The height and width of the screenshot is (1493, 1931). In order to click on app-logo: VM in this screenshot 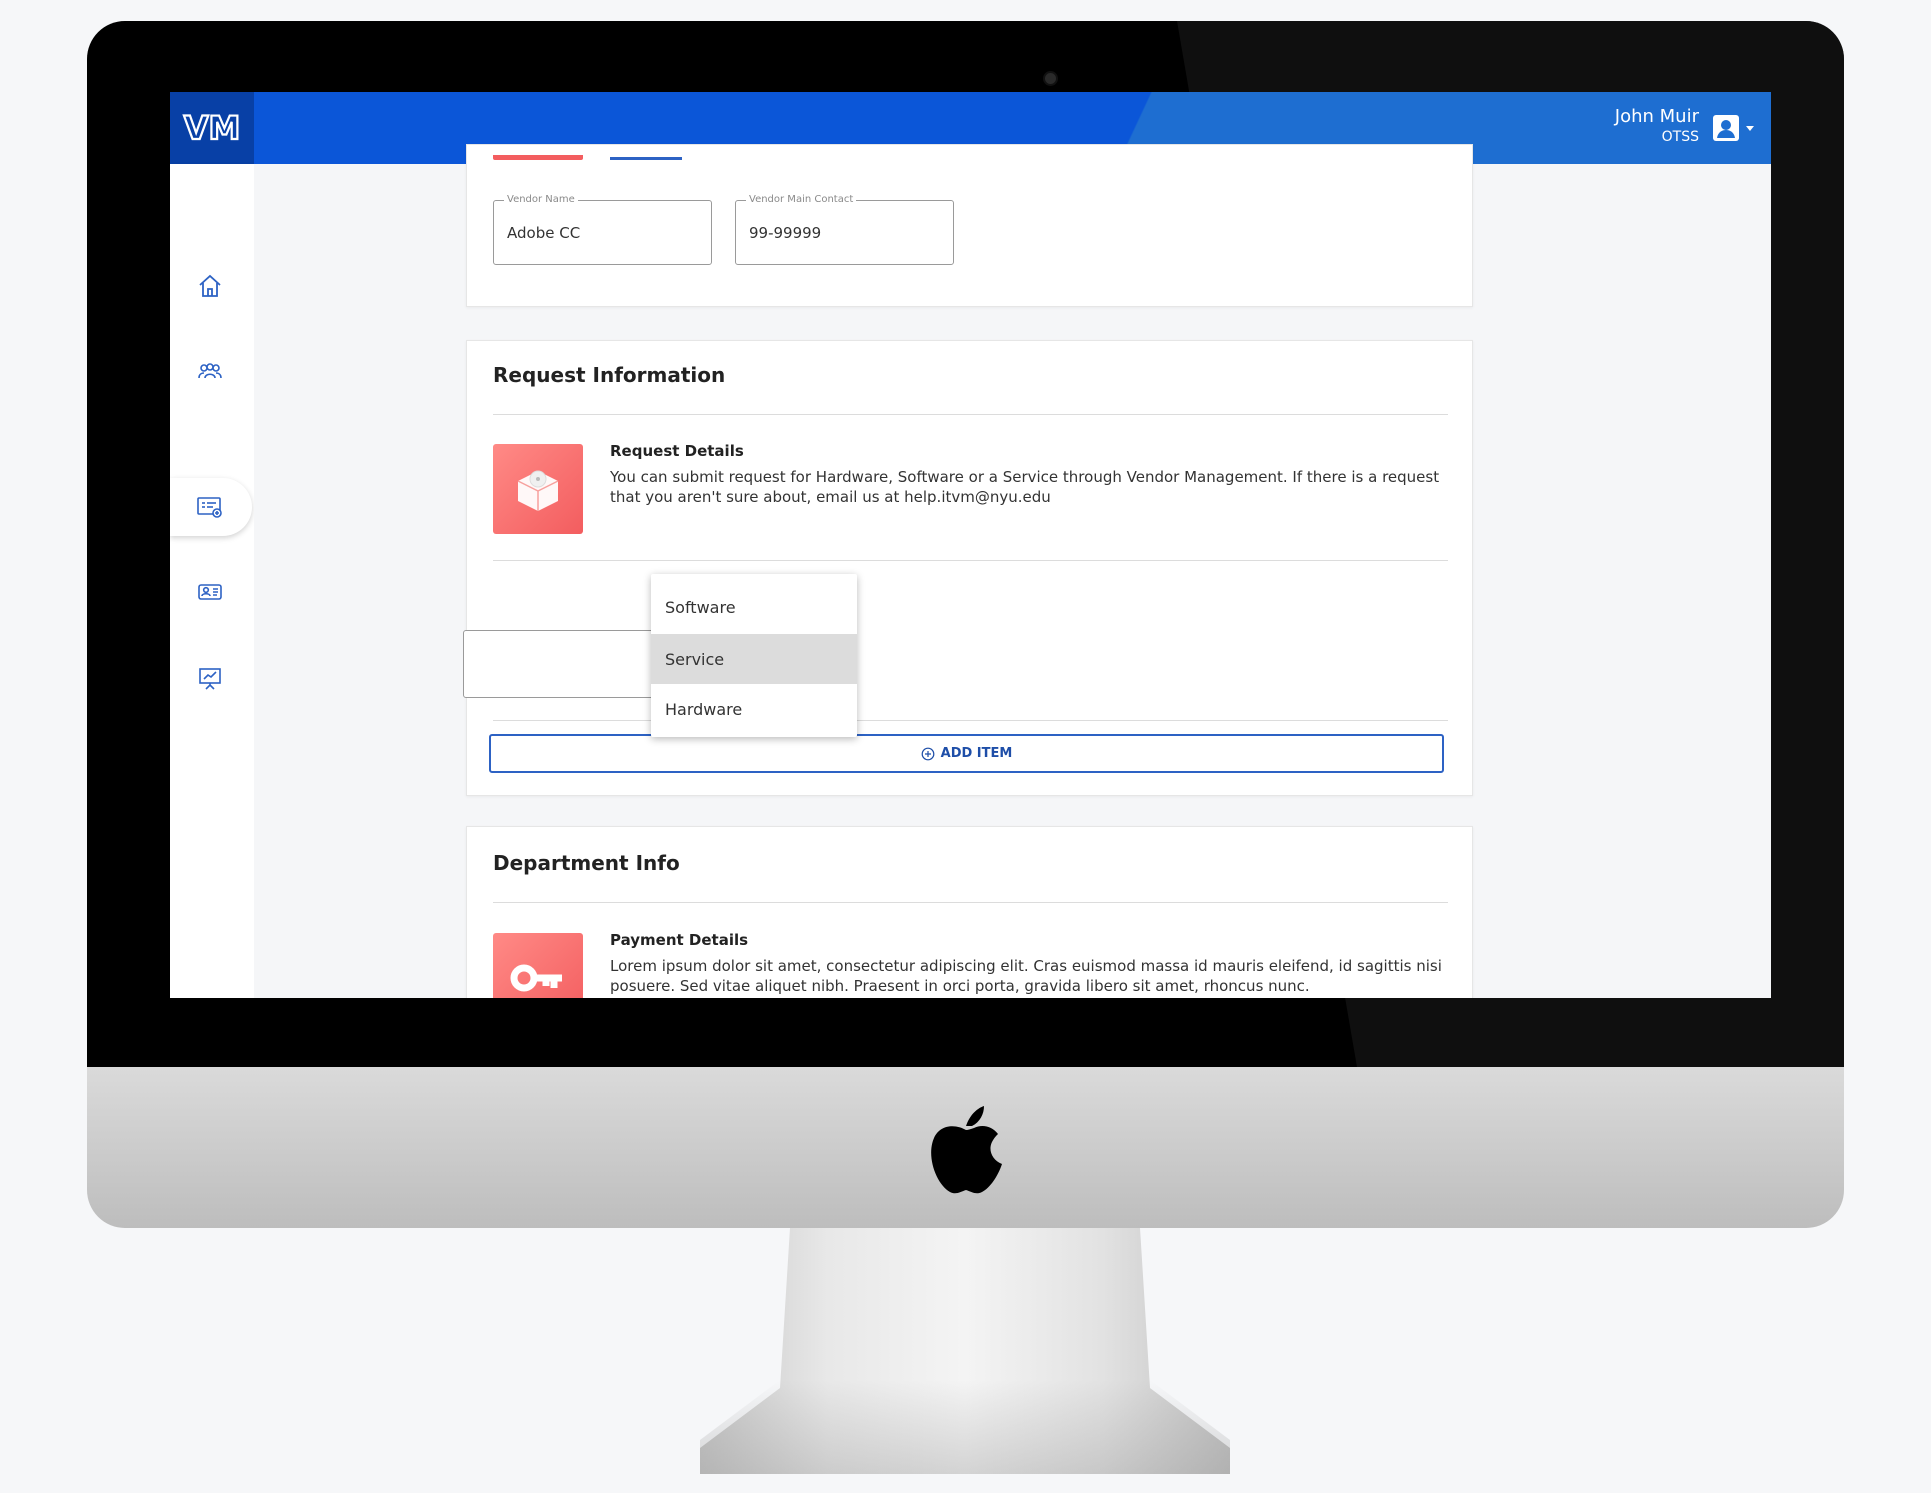, I will do `click(212, 128)`.